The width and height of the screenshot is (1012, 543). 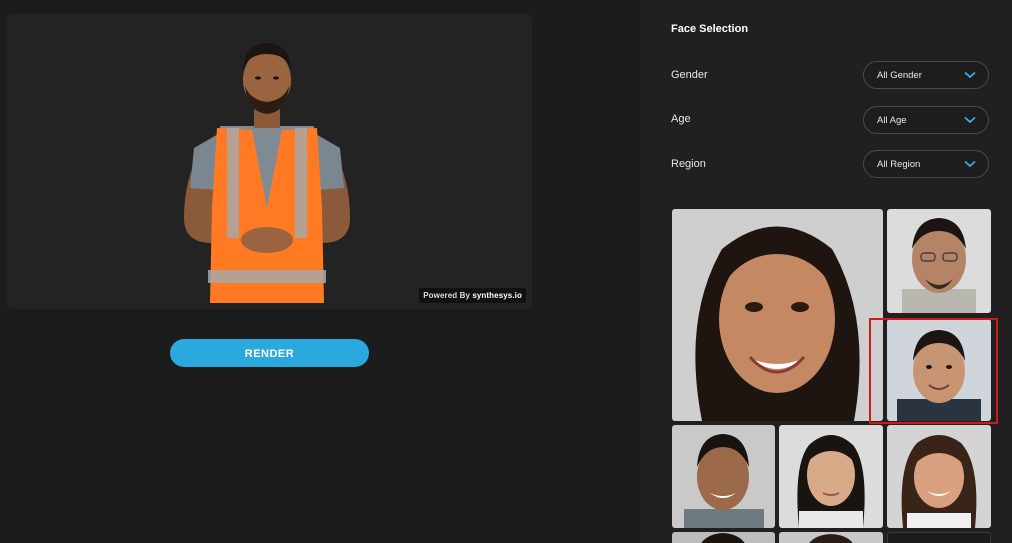 What do you see at coordinates (269, 353) in the screenshot?
I see `render-button: RENDER` at bounding box center [269, 353].